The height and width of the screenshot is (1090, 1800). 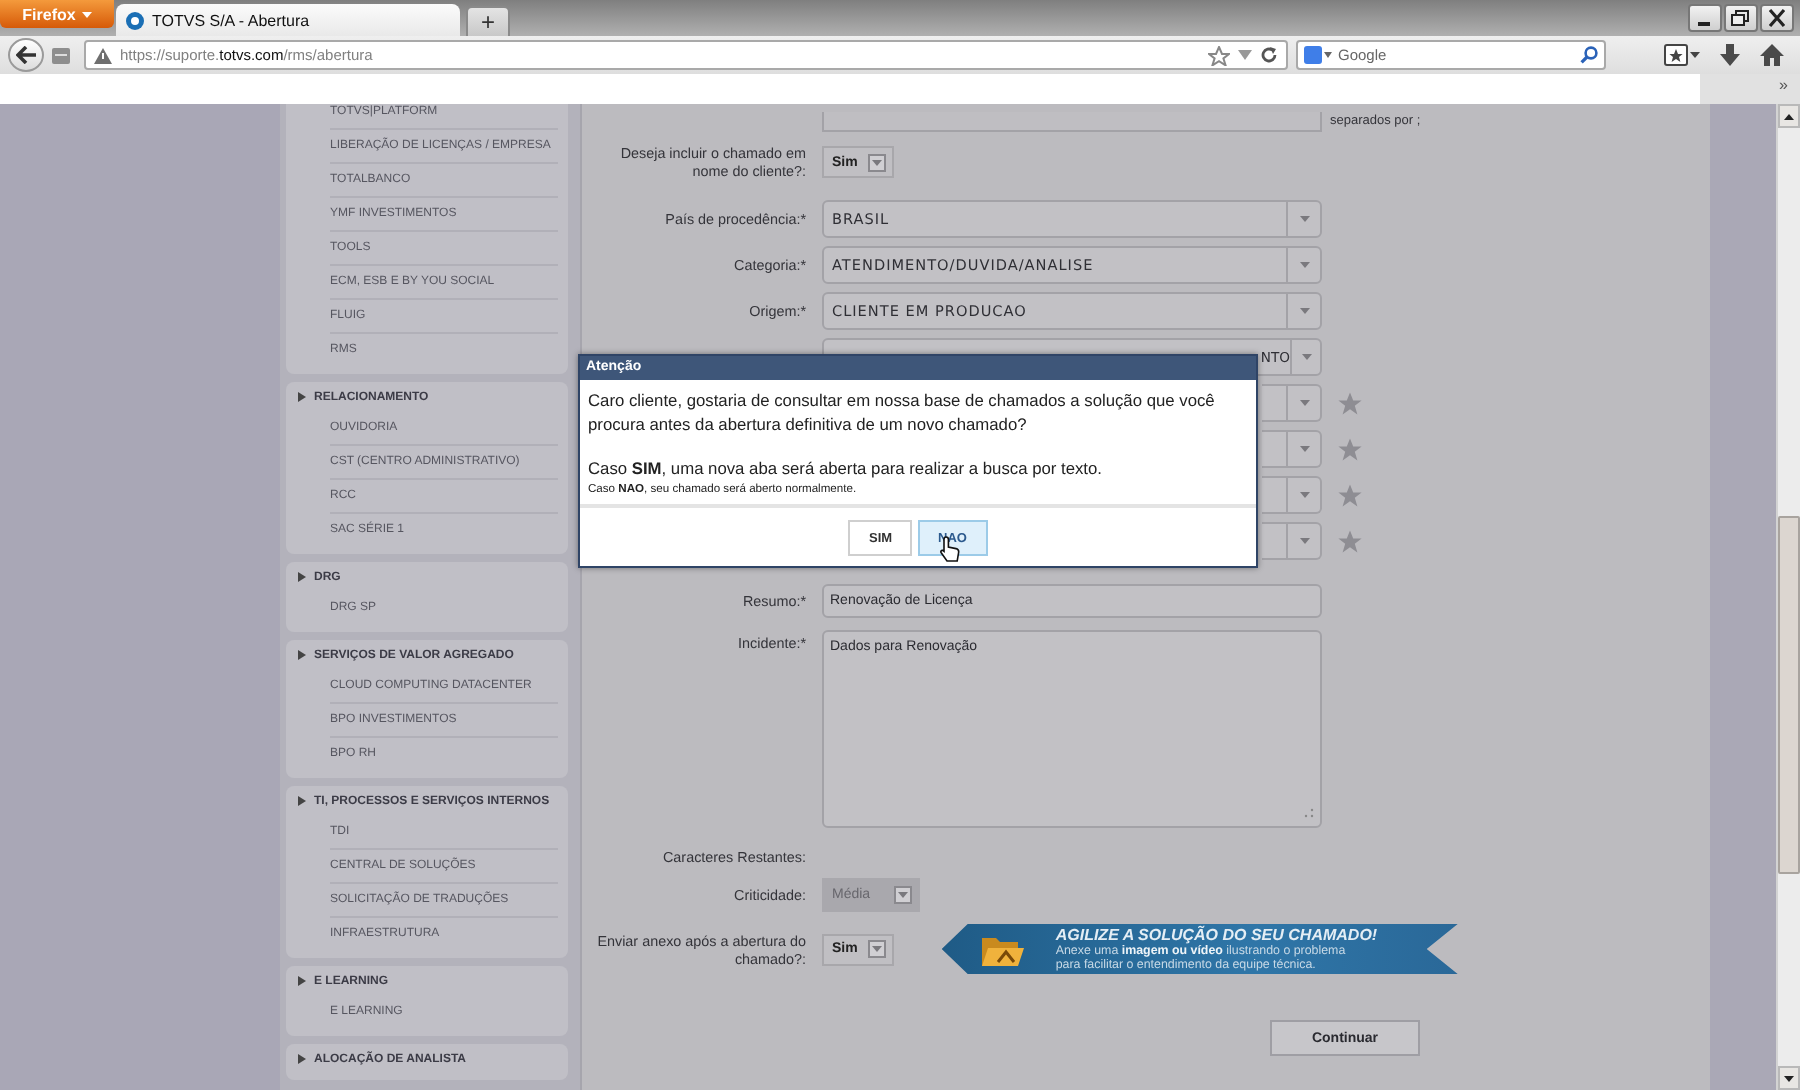 What do you see at coordinates (135, 20) in the screenshot?
I see `globe-logo-icon` at bounding box center [135, 20].